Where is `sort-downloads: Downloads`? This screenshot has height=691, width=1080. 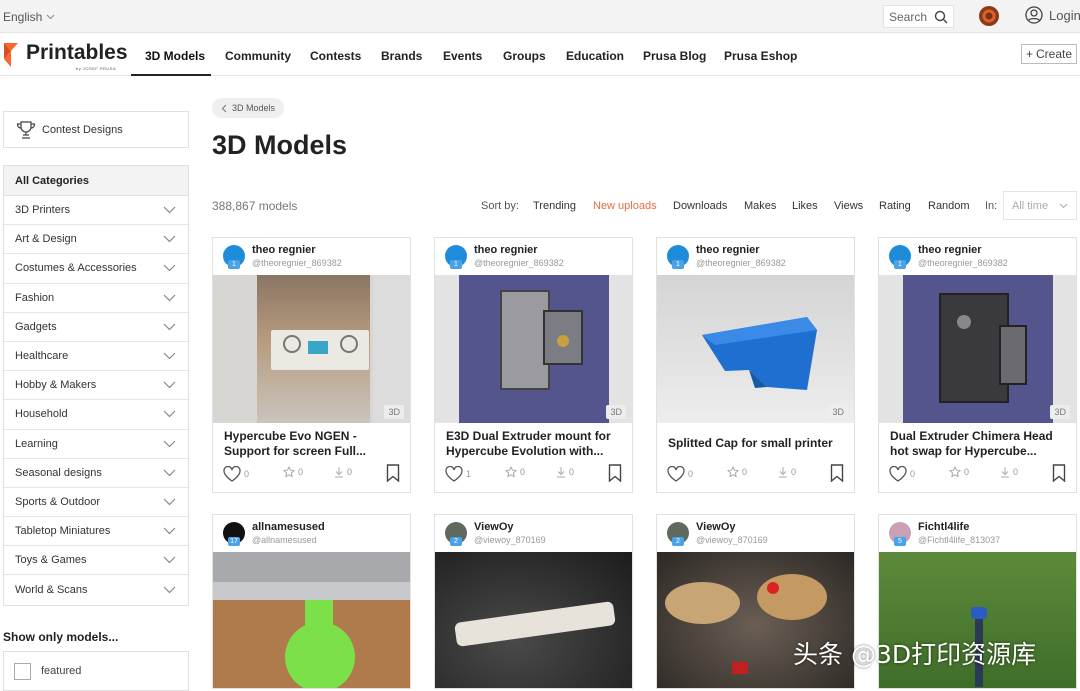
sort-downloads: Downloads is located at coordinates (700, 206).